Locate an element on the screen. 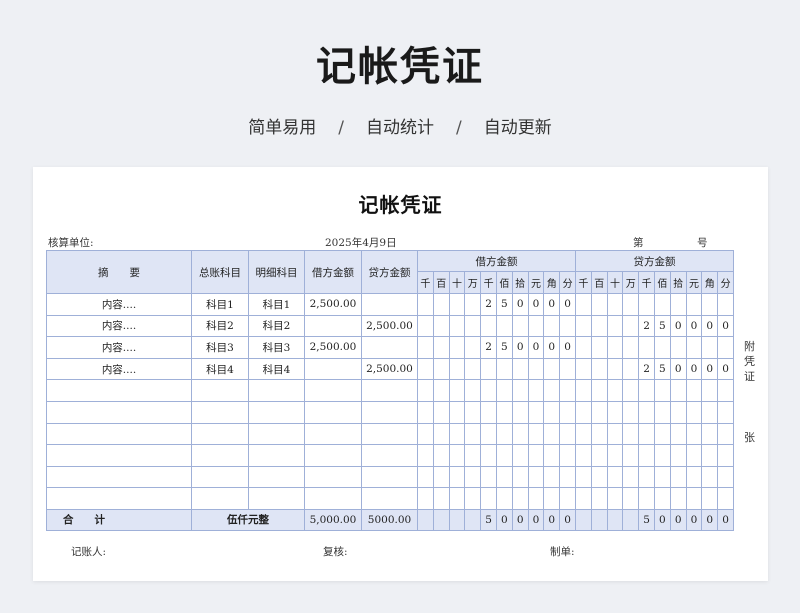 This screenshot has height=613, width=800. total-debit-amount: 5,000.00 is located at coordinates (333, 519).